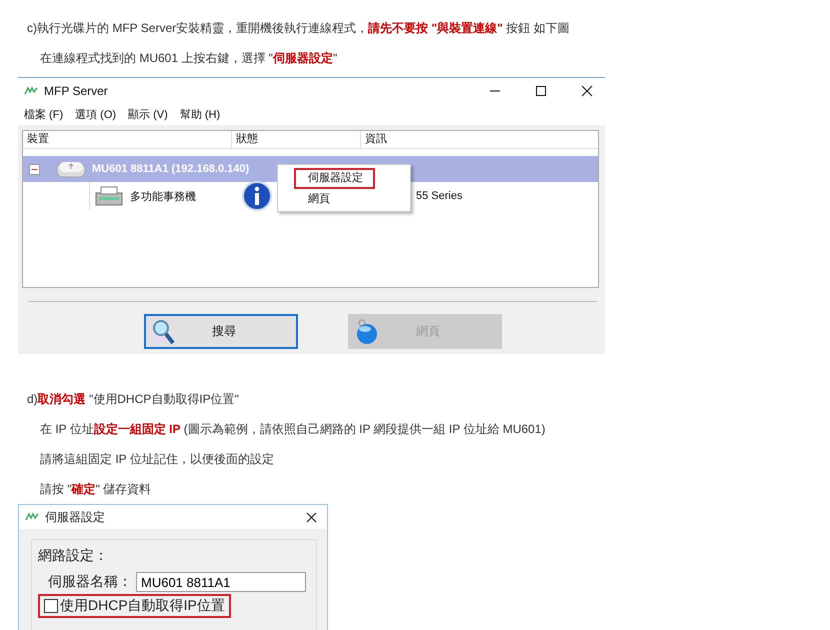  What do you see at coordinates (134, 606) in the screenshot?
I see `dhcp-checkbox-row: 使用DHCP自動取得IP位置` at bounding box center [134, 606].